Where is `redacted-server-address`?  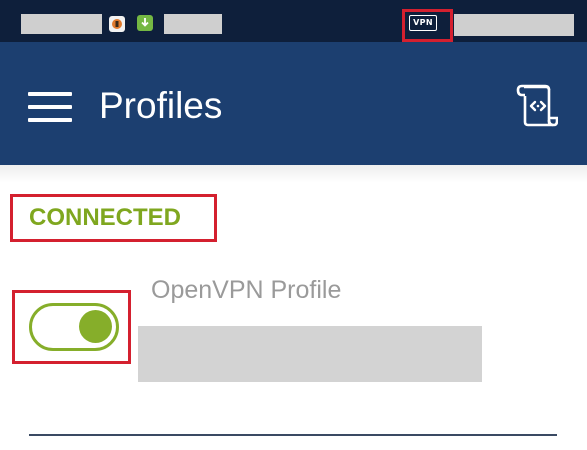 redacted-server-address is located at coordinates (310, 354).